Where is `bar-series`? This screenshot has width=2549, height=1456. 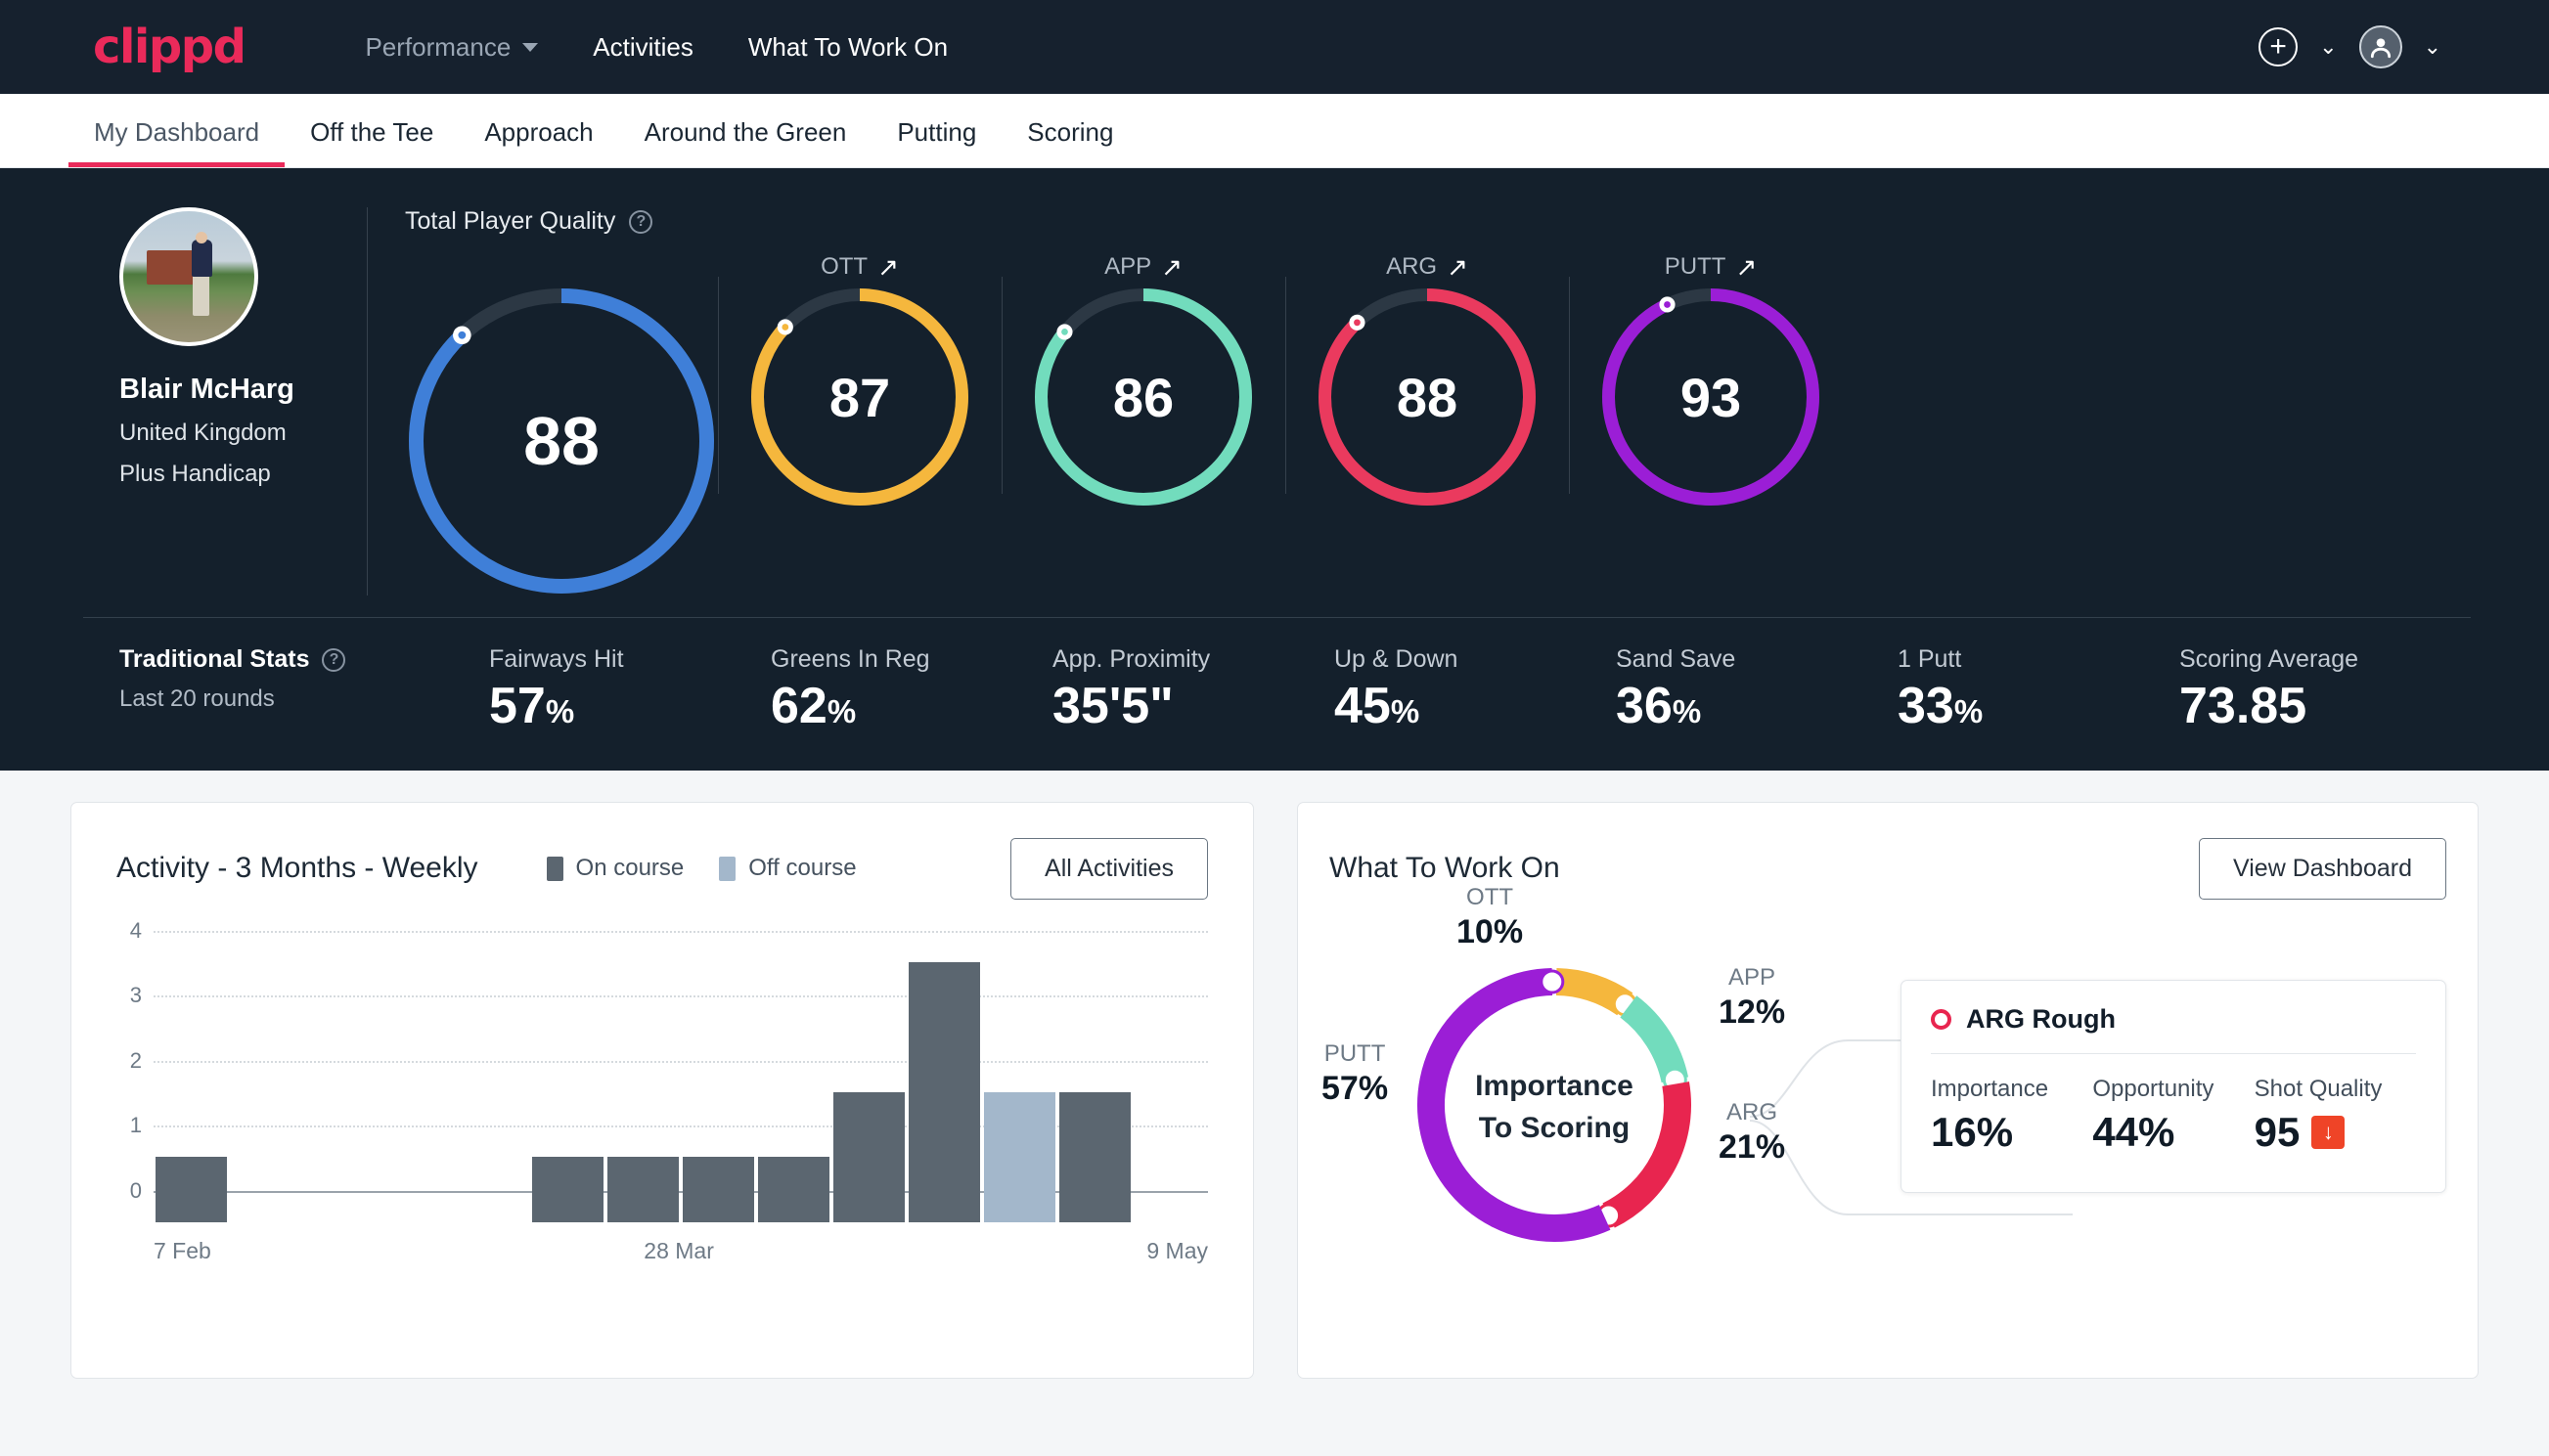
bar-series is located at coordinates (681, 1091).